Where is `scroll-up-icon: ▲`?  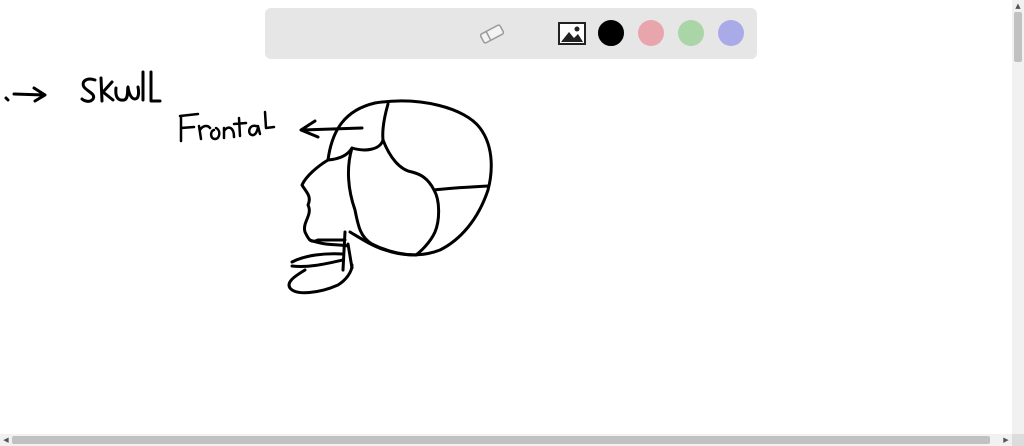
scroll-up-icon: ▲ is located at coordinates (1018, 6).